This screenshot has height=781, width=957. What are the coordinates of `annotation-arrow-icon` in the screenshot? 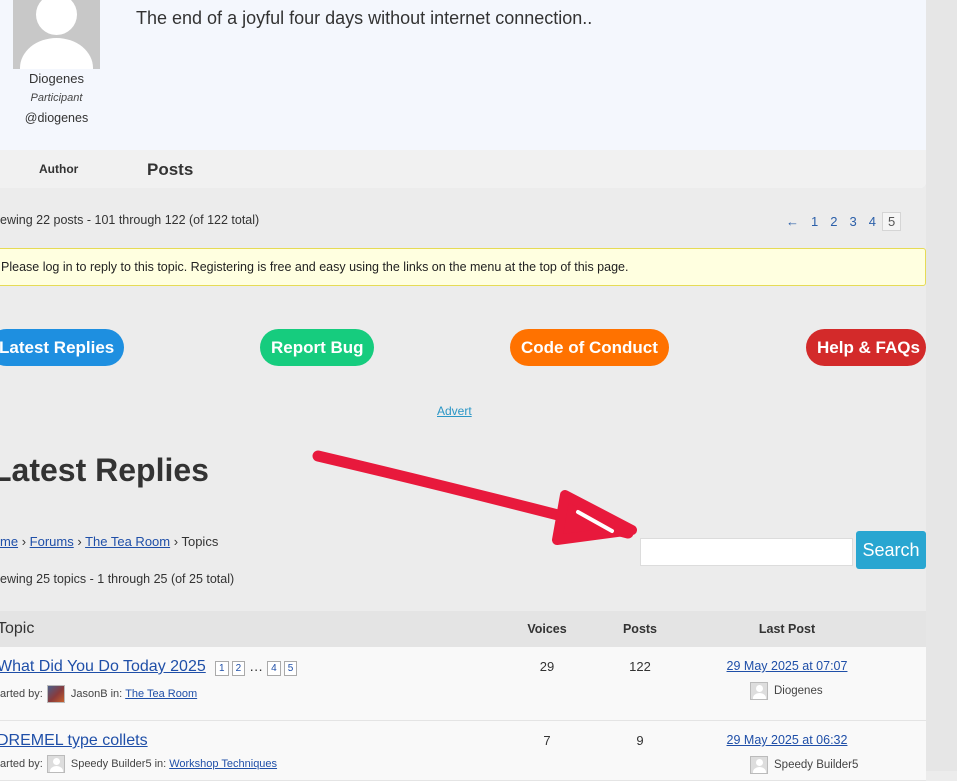 It's located at (474, 497).